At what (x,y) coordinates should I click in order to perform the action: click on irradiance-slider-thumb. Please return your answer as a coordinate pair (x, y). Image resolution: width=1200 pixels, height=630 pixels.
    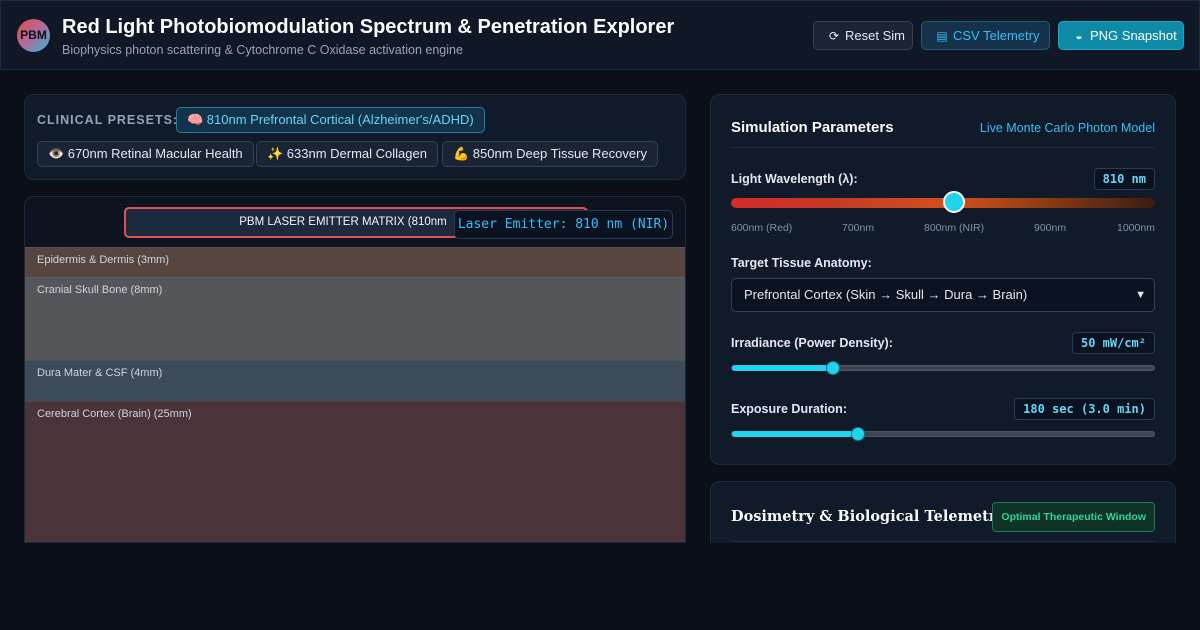
    Looking at the image, I should click on (832, 368).